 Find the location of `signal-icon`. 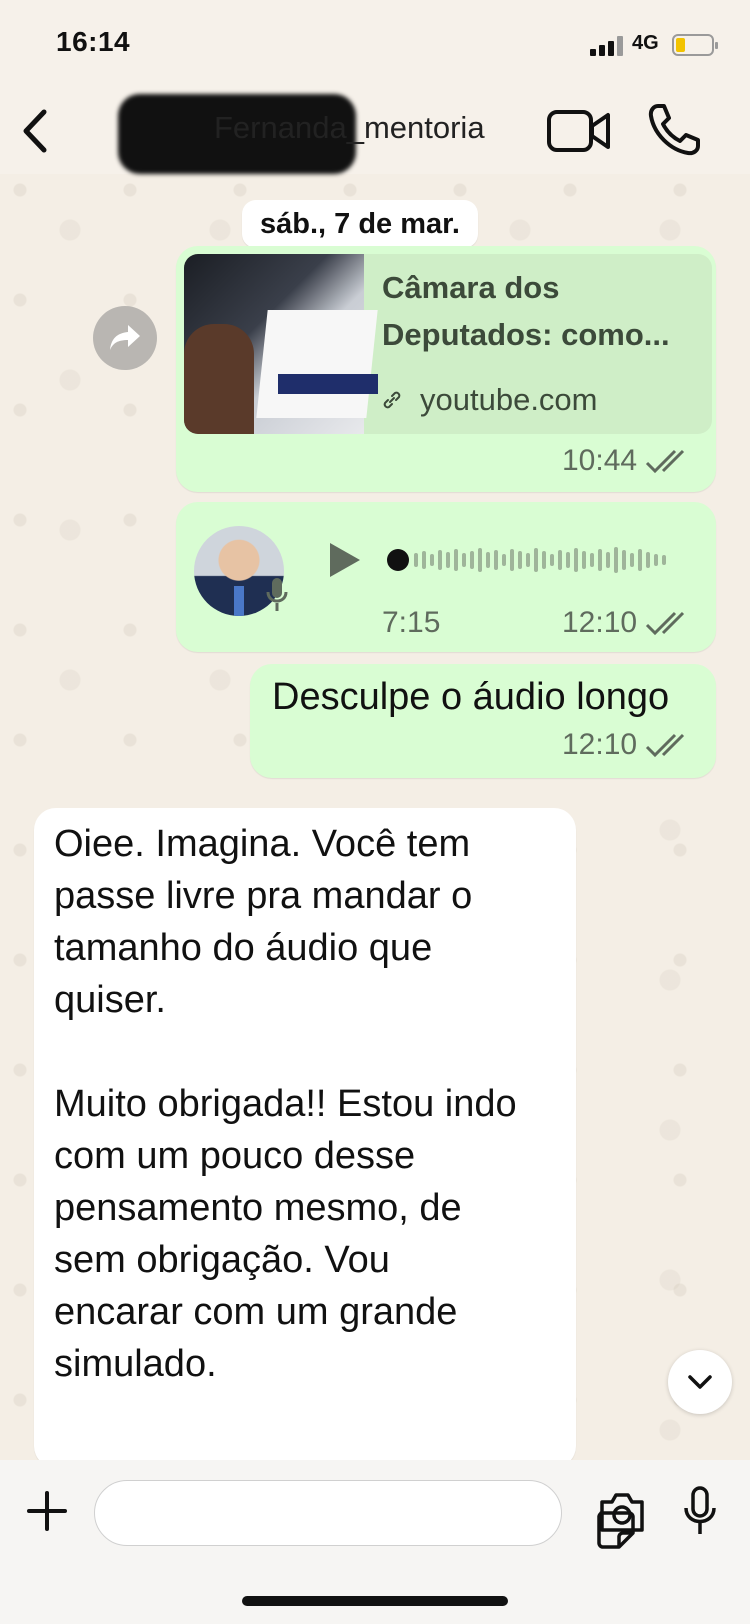

signal-icon is located at coordinates (607, 46).